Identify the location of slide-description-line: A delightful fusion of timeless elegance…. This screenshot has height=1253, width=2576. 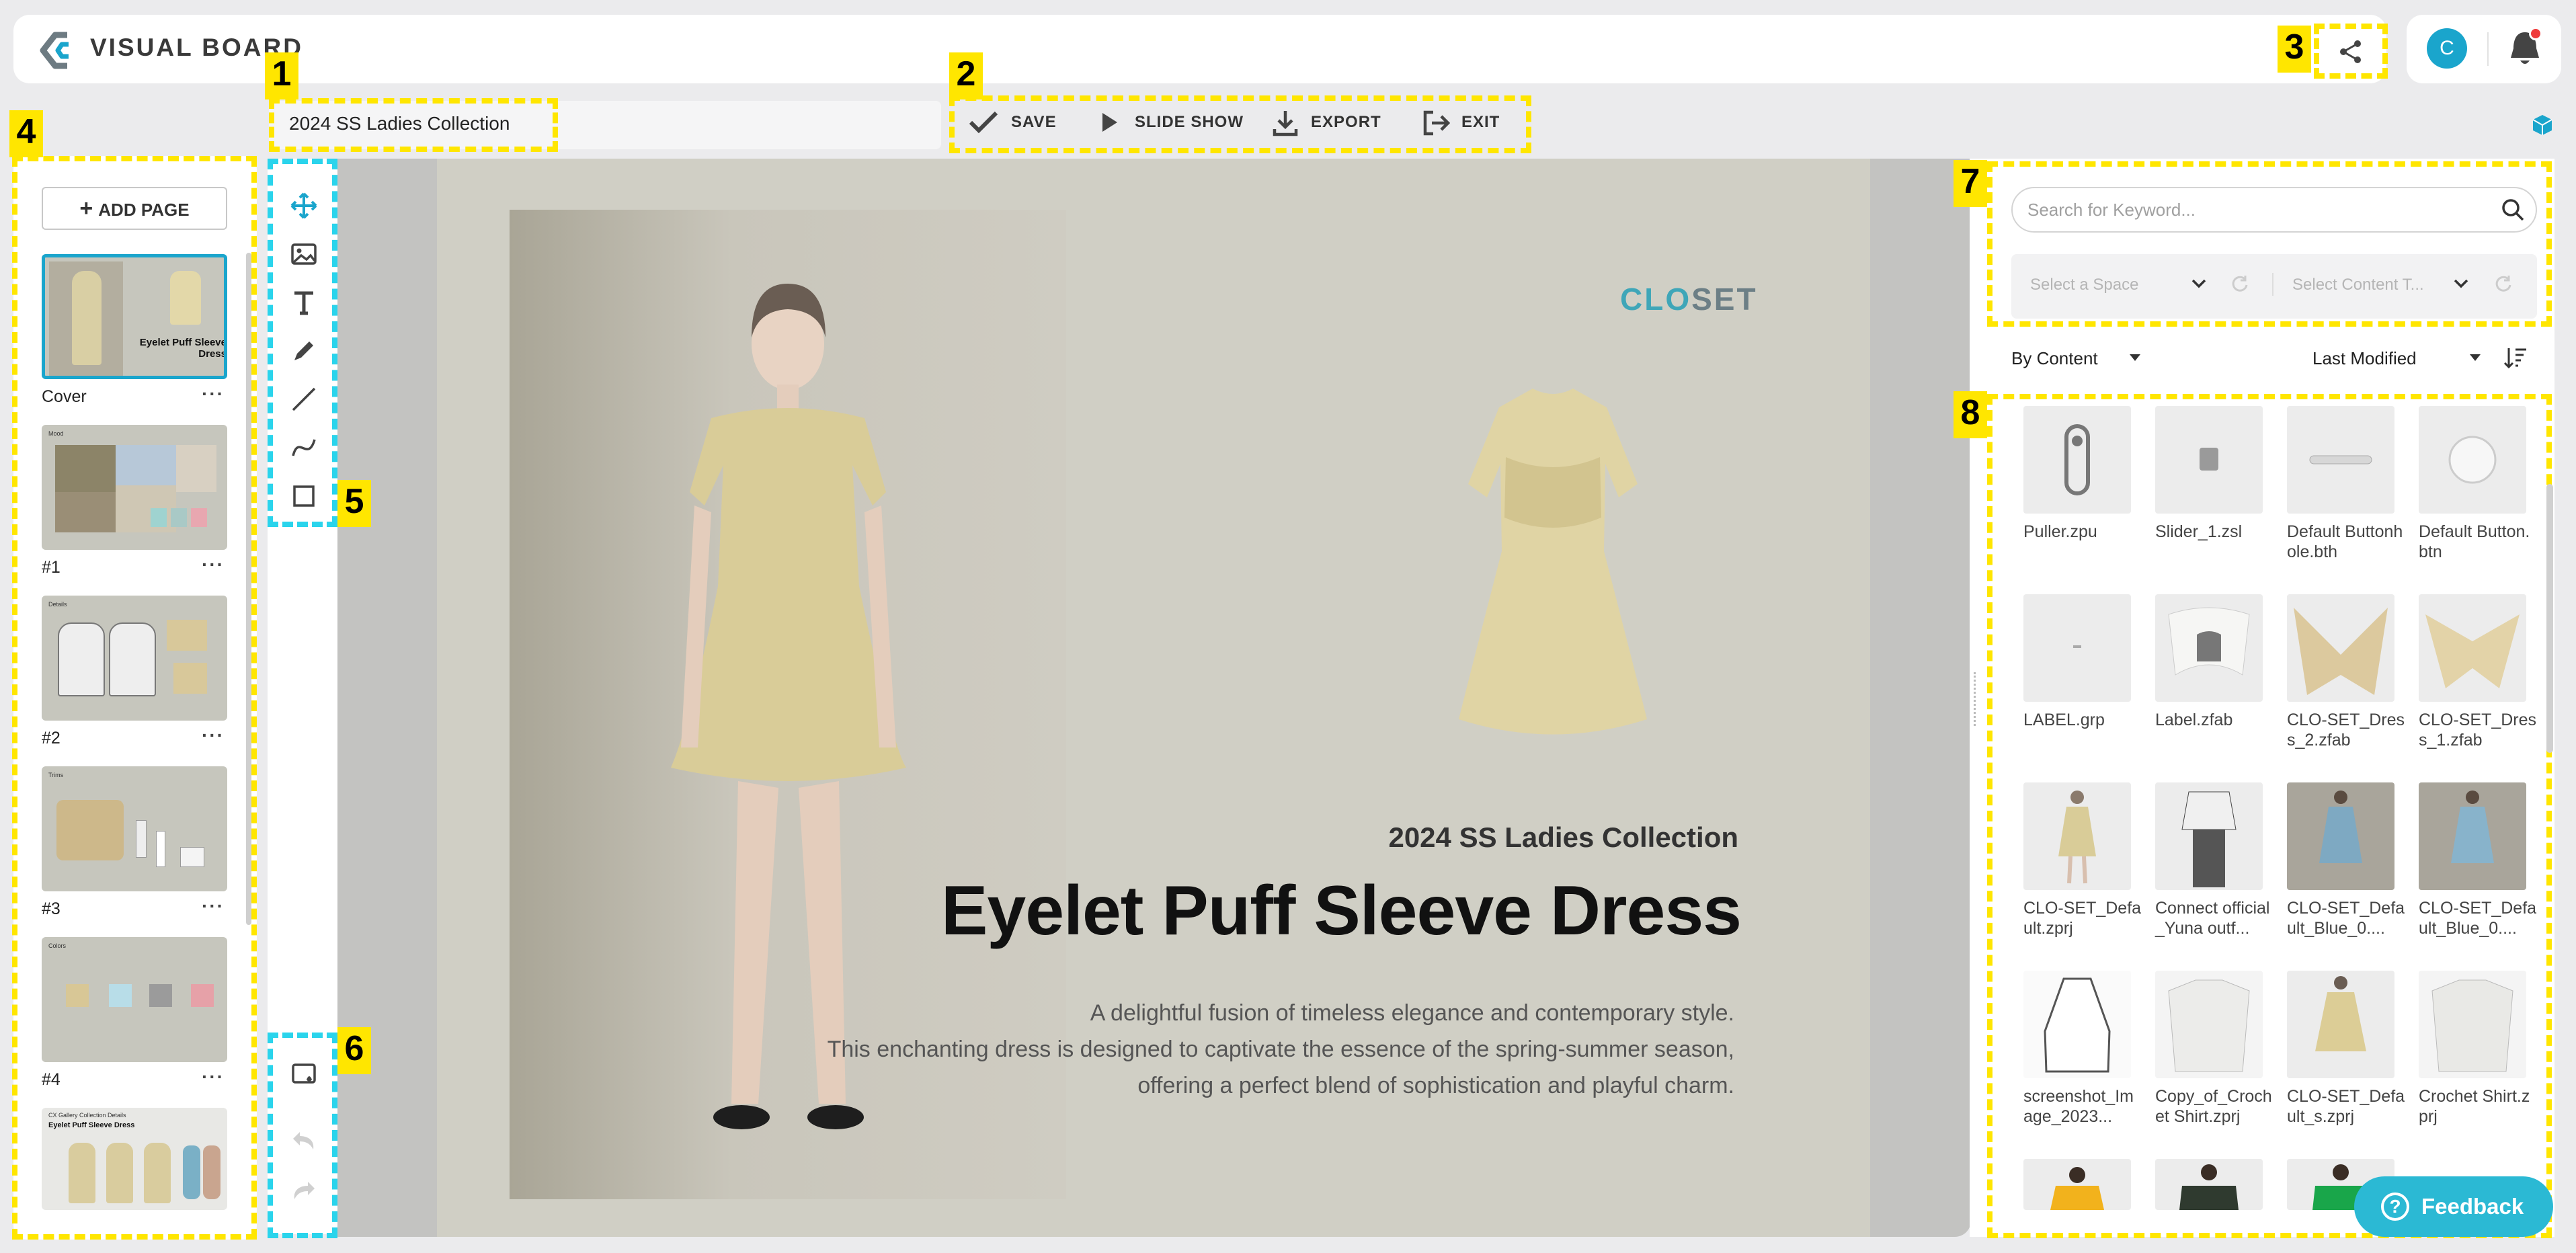
(1270, 1013).